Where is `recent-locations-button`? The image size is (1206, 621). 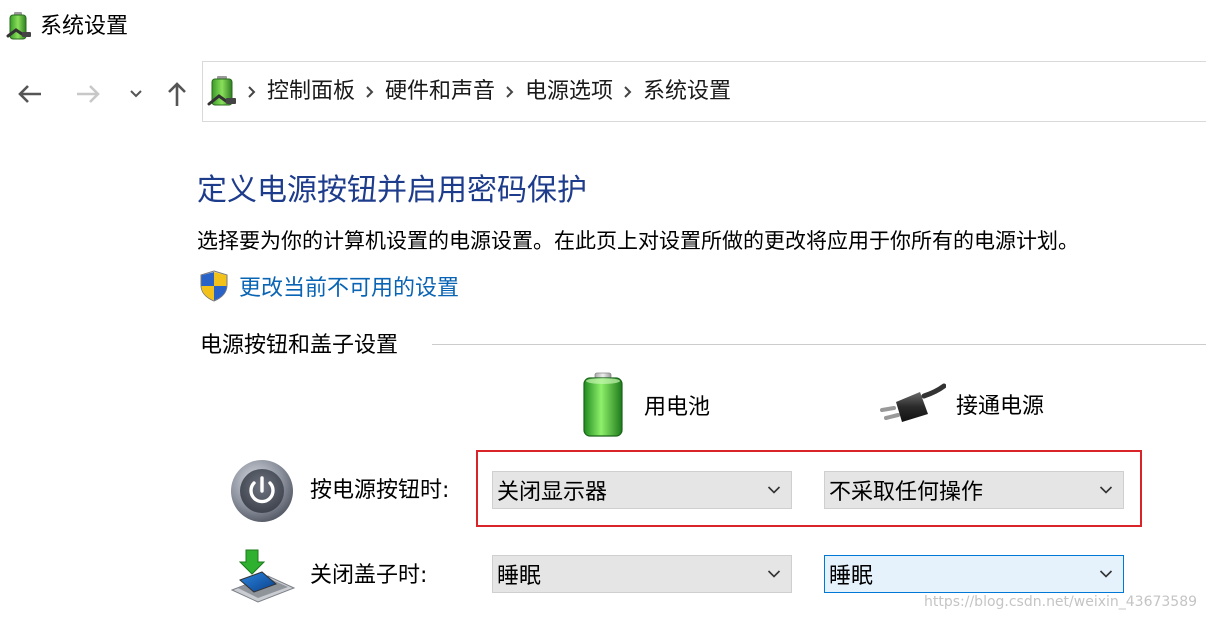 recent-locations-button is located at coordinates (136, 94).